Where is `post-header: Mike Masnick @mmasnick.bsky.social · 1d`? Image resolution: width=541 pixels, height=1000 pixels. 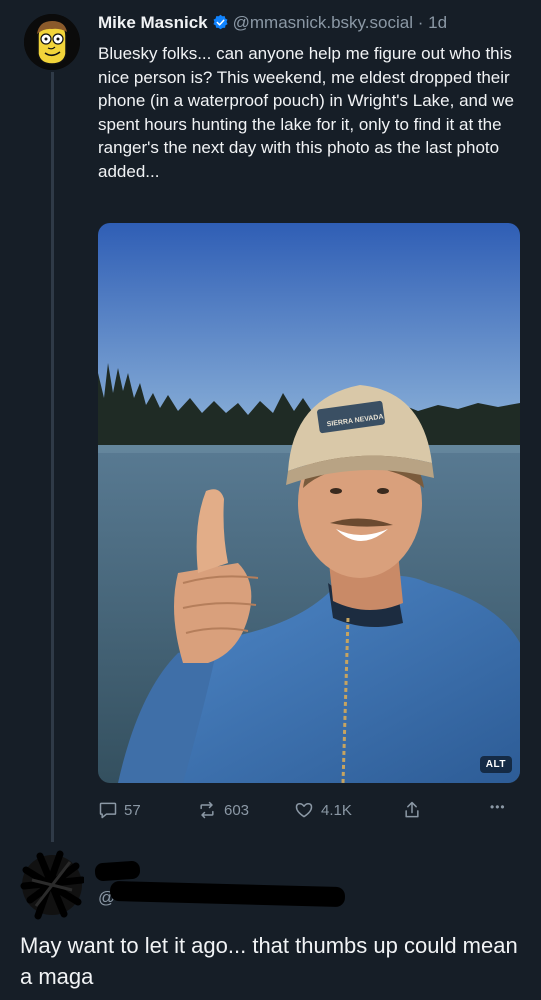 post-header: Mike Masnick @mmasnick.bsky.social · 1d is located at coordinates (272, 24).